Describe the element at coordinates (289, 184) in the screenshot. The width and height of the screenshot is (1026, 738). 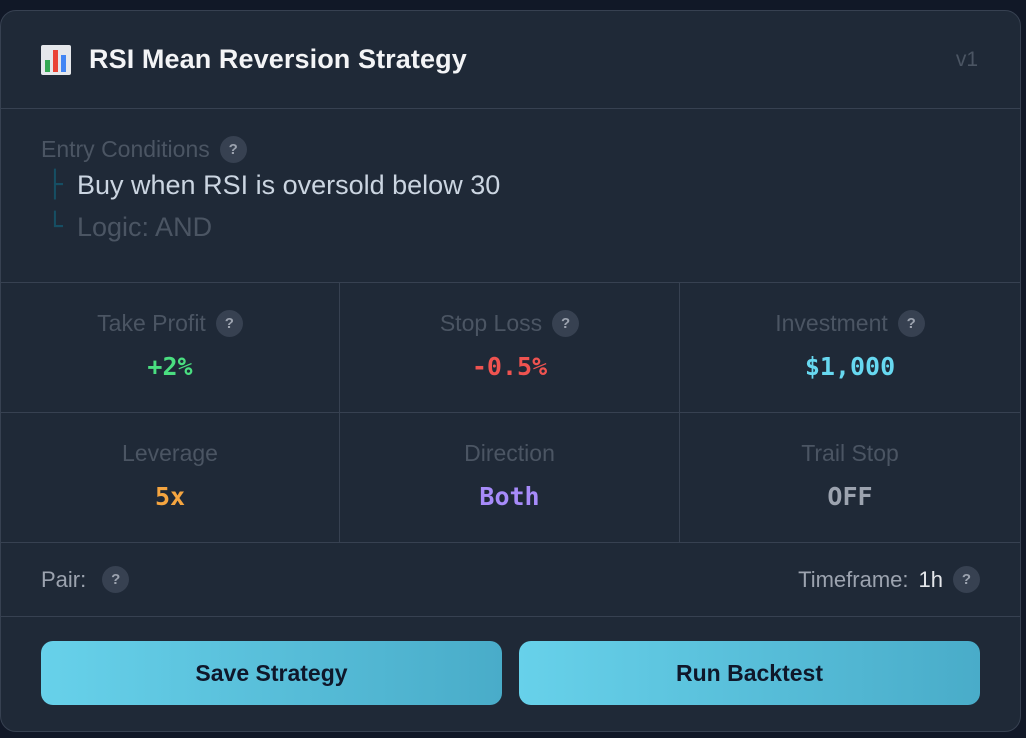
I see `condition-text: Buy when RSI is oversold below 30` at that location.